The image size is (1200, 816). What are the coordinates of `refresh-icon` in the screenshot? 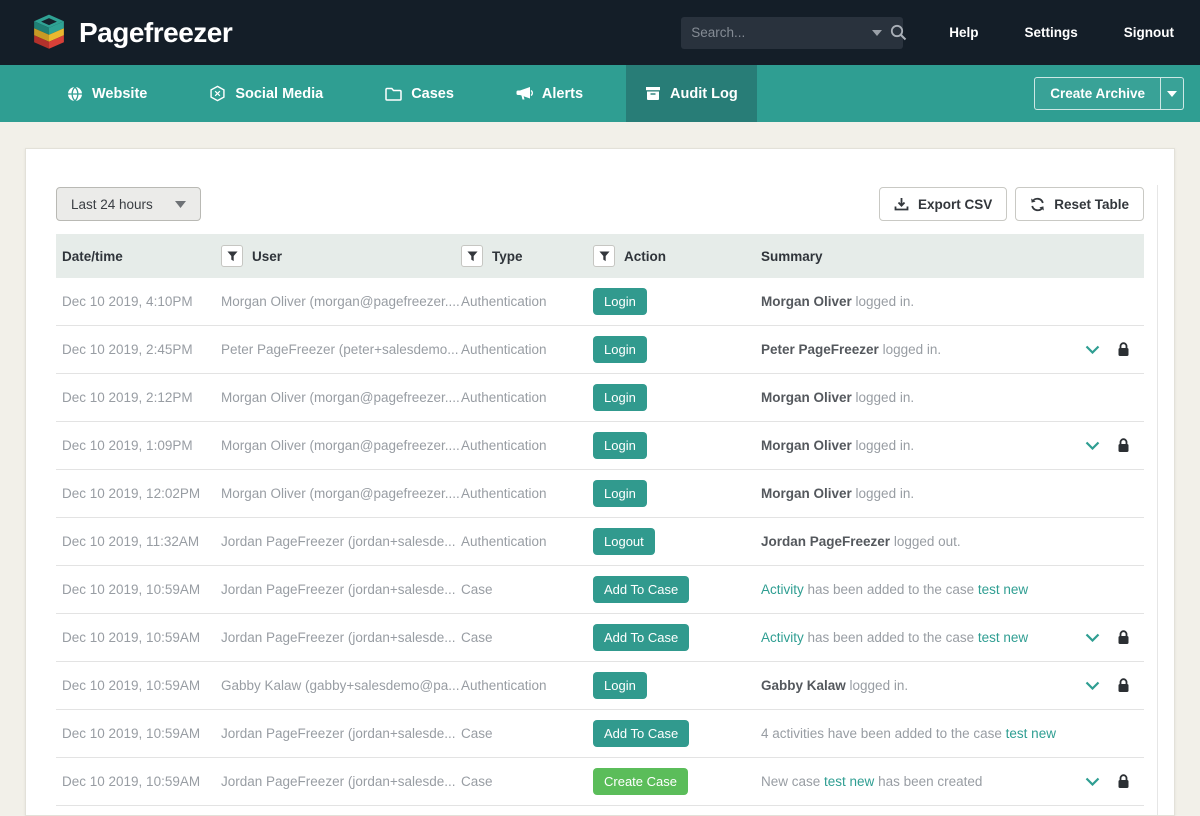 It's located at (1037, 204).